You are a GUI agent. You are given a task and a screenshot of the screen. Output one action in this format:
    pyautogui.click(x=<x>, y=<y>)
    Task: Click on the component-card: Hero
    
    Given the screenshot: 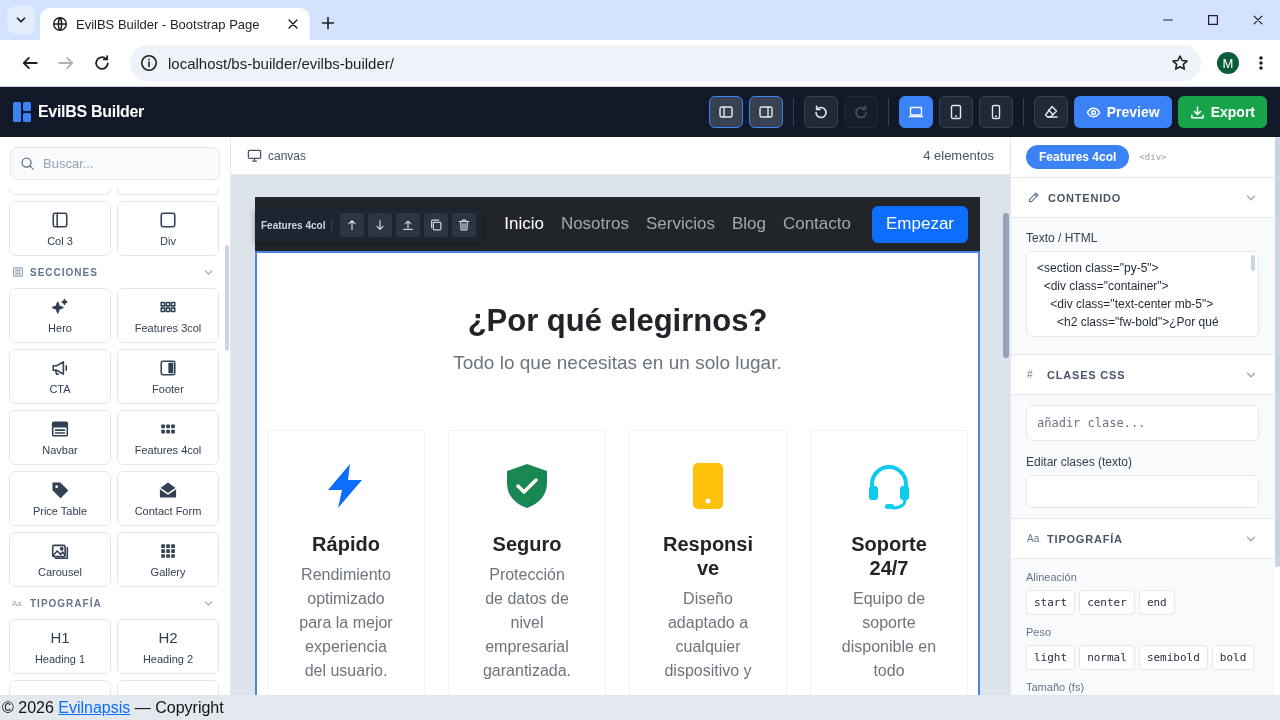 What is the action you would take?
    pyautogui.click(x=60, y=315)
    